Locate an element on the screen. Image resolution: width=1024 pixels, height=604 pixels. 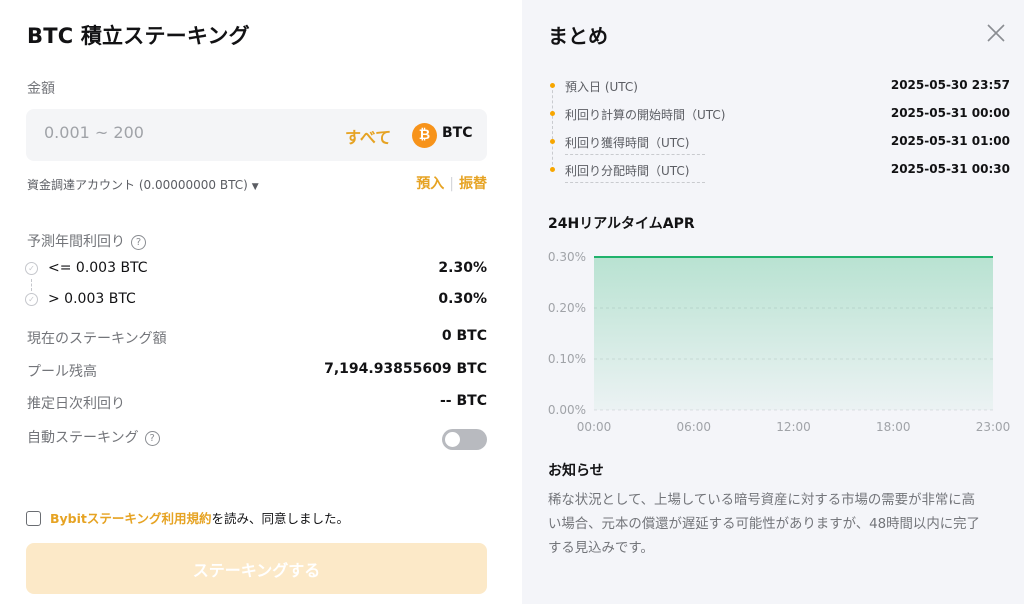
x-tick-label: 00:00 is located at coordinates (594, 427).